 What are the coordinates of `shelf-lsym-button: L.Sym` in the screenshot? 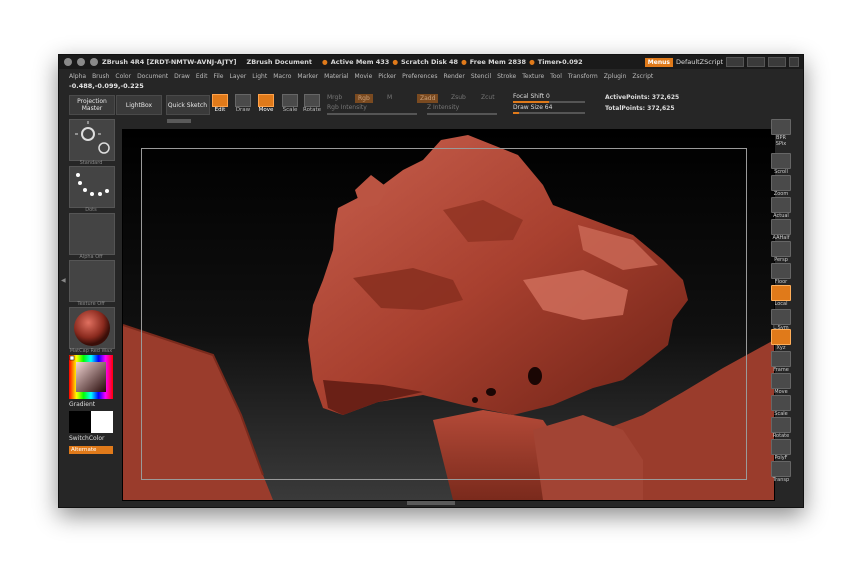 It's located at (781, 320).